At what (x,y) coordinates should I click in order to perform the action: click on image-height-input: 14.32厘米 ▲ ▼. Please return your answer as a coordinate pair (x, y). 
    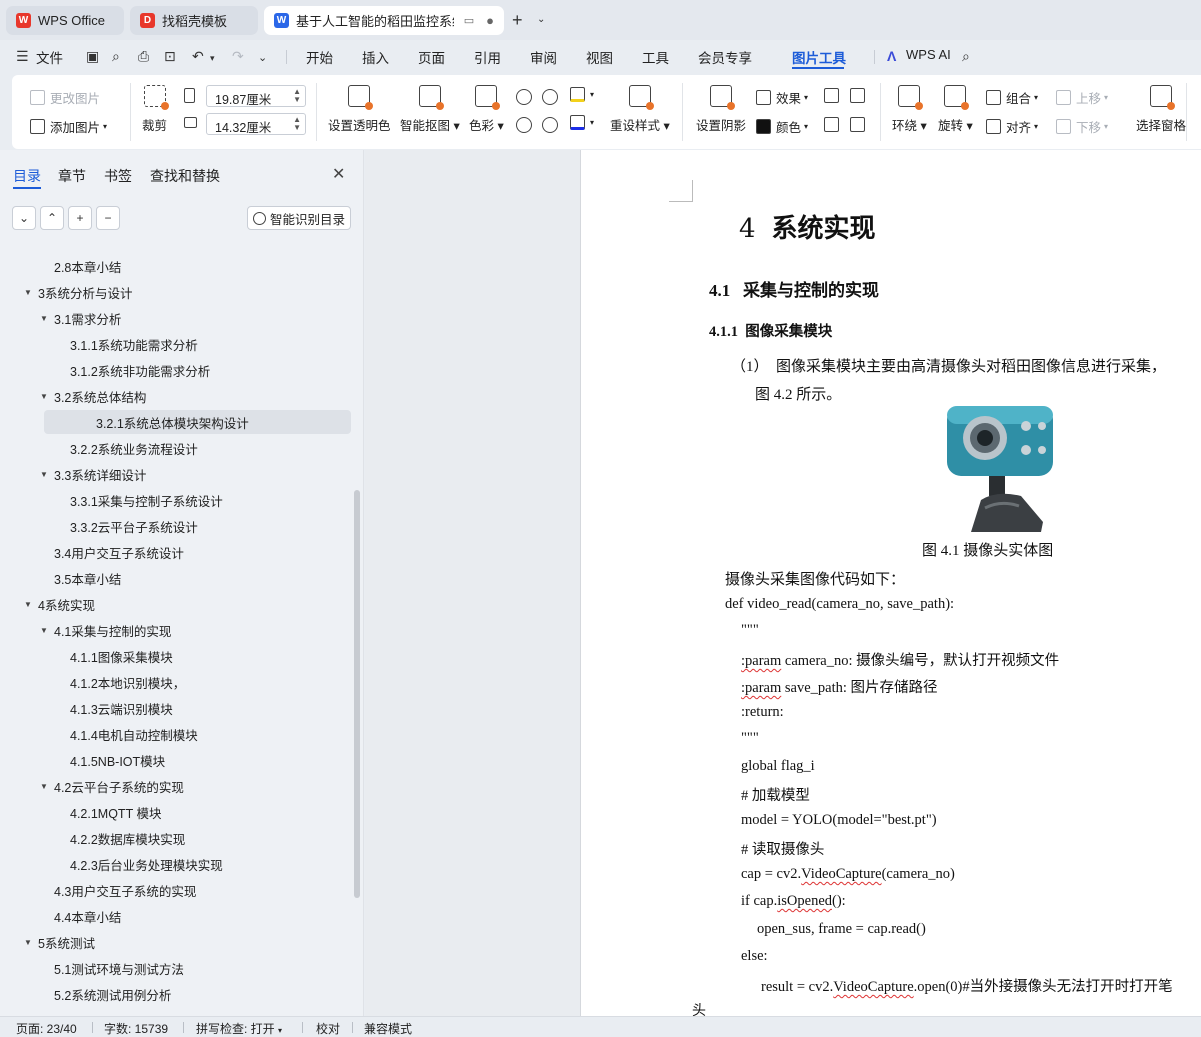
    Looking at the image, I should click on (256, 124).